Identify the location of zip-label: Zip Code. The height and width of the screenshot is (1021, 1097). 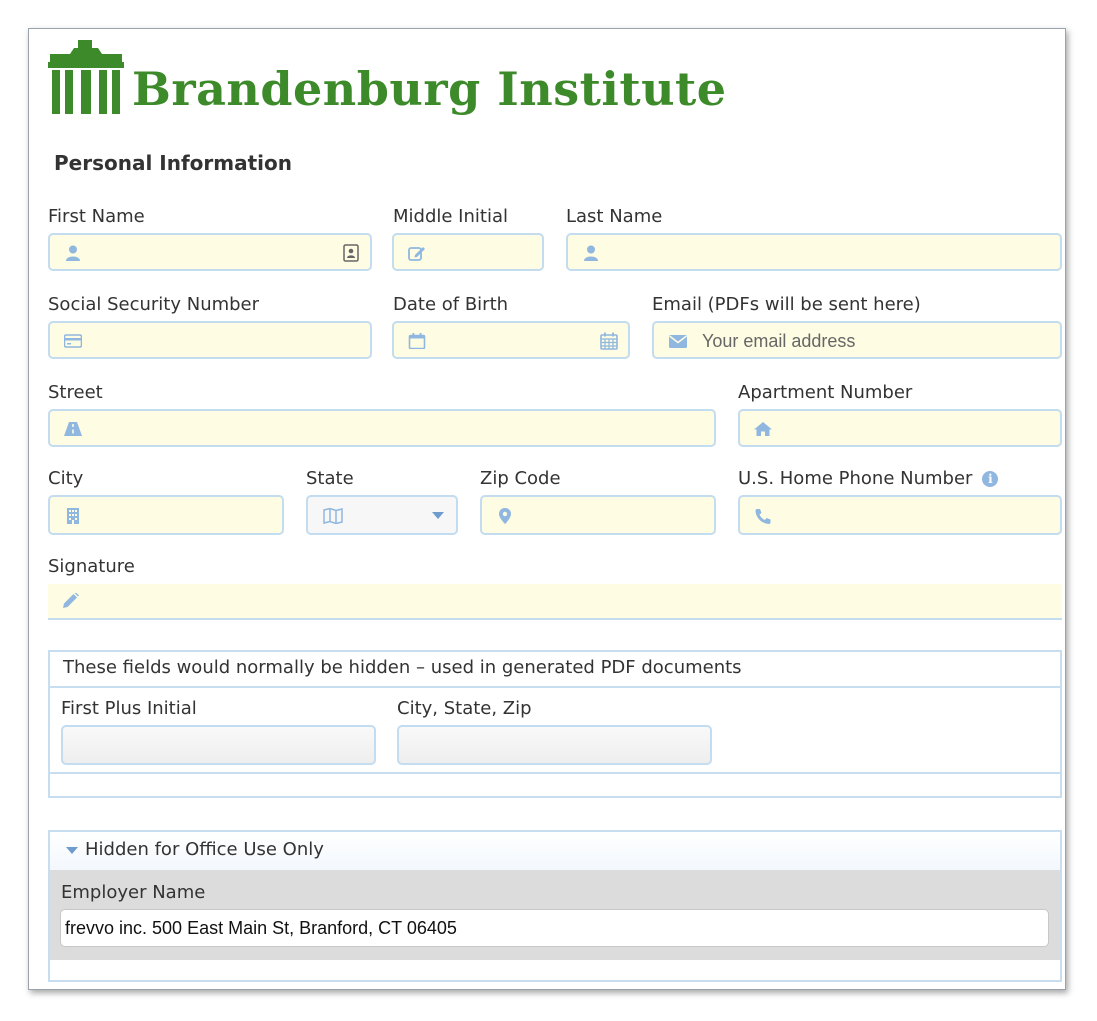
(520, 478).